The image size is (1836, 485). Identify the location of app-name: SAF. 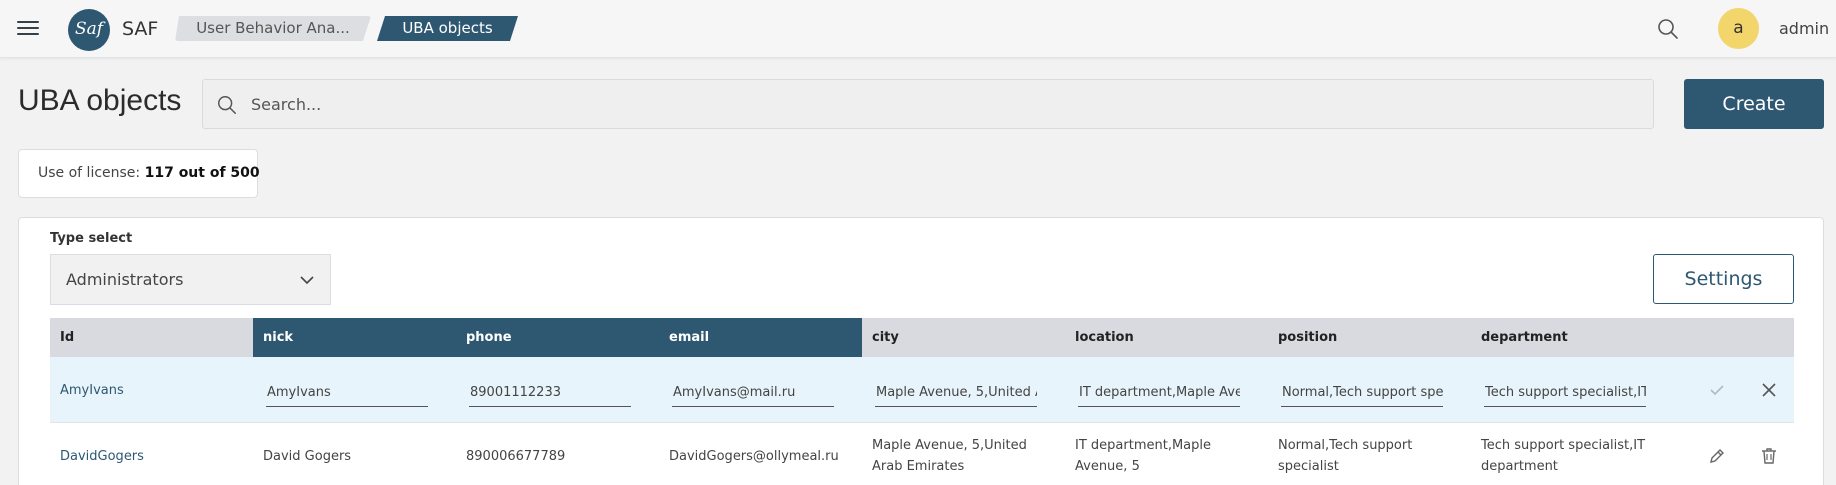
(140, 29).